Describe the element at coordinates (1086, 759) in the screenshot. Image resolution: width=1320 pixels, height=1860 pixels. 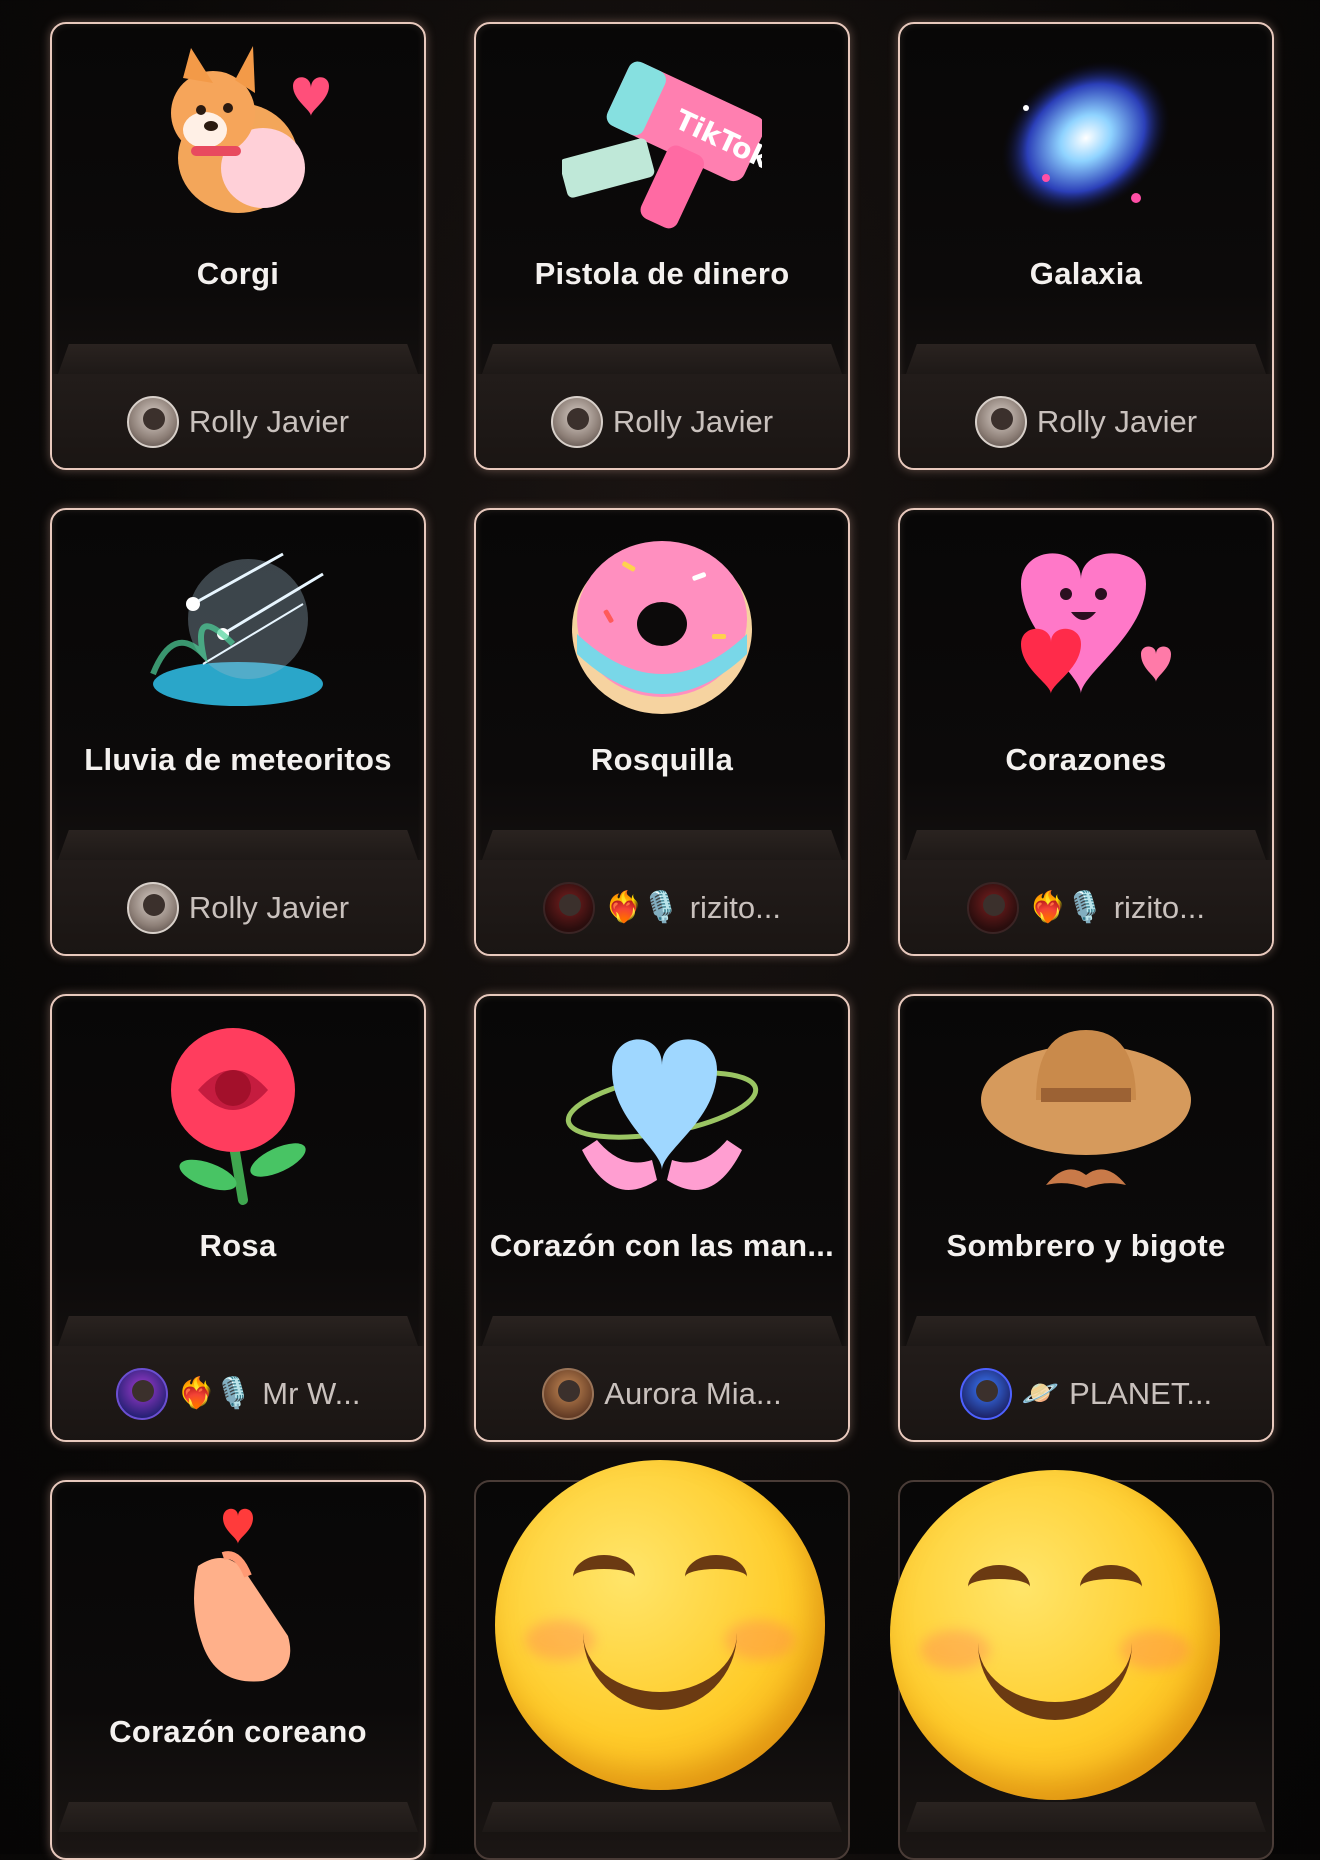
I see `gift-name: Corazones` at that location.